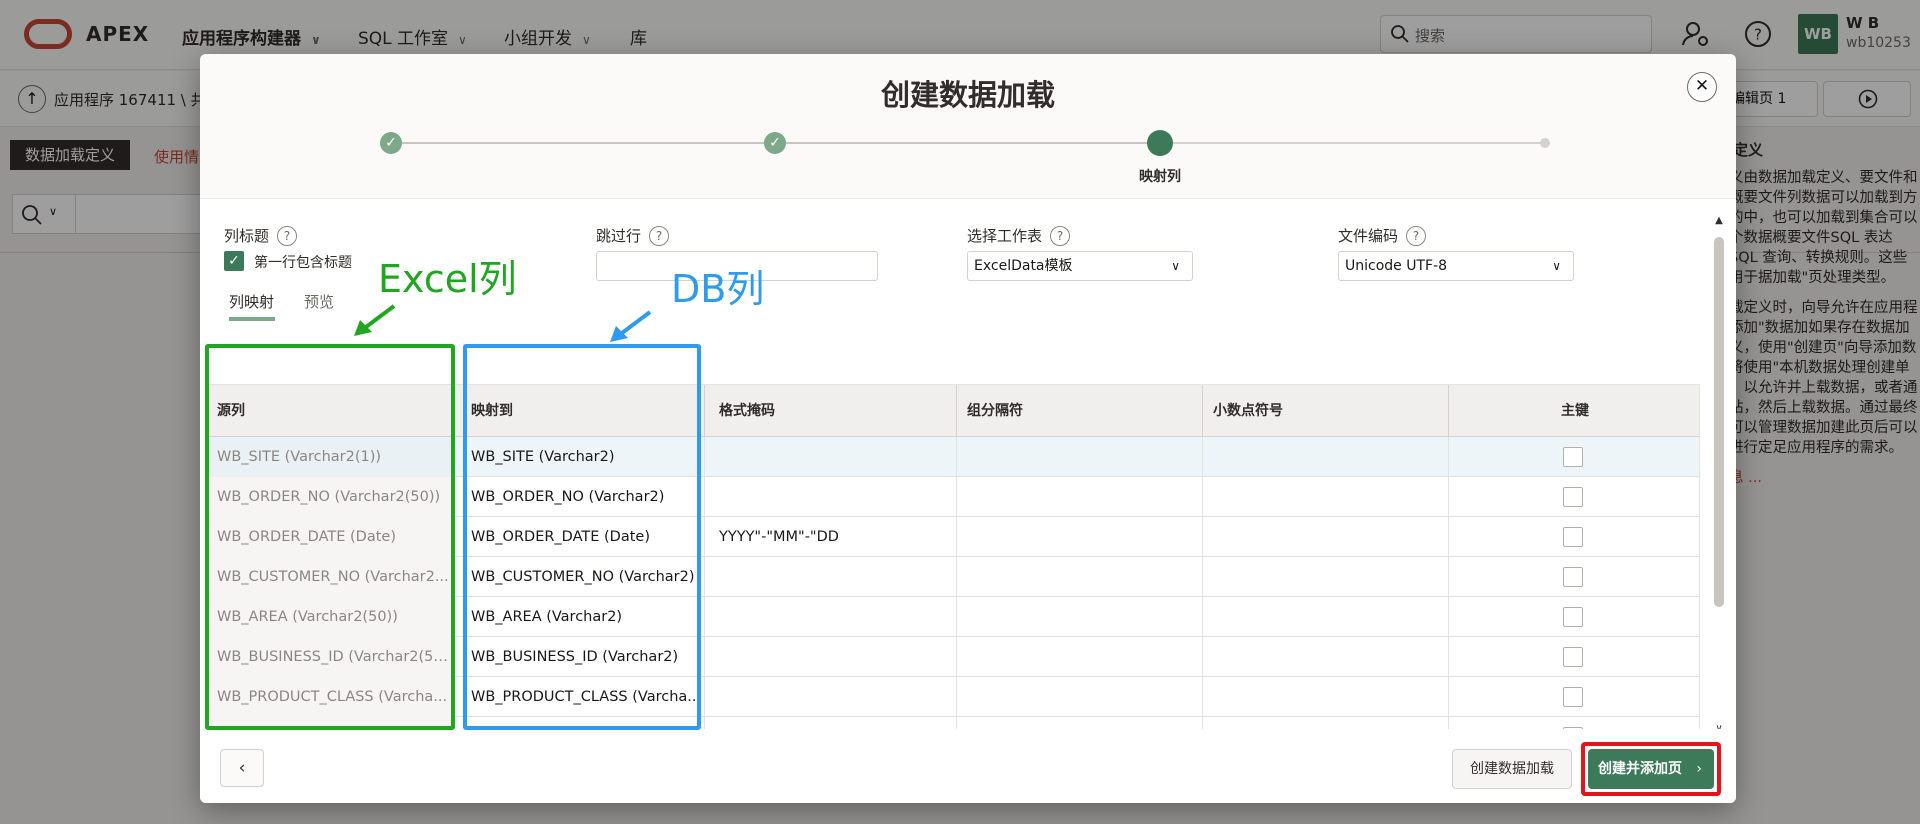 The width and height of the screenshot is (1920, 824). I want to click on worksheet-select: ExcelData模板 ∨, so click(1080, 266).